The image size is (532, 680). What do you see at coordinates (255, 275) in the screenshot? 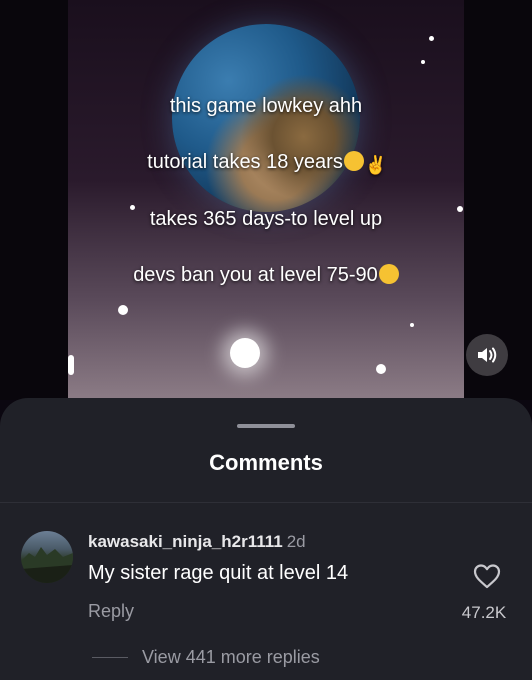
I see `caption-text: devs ban you at level 75-90` at bounding box center [255, 275].